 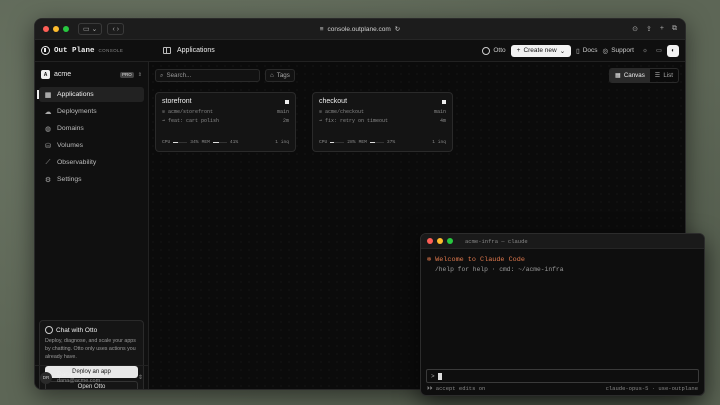 What do you see at coordinates (345, 112) in the screenshot?
I see `repo-name: acme/checkout` at bounding box center [345, 112].